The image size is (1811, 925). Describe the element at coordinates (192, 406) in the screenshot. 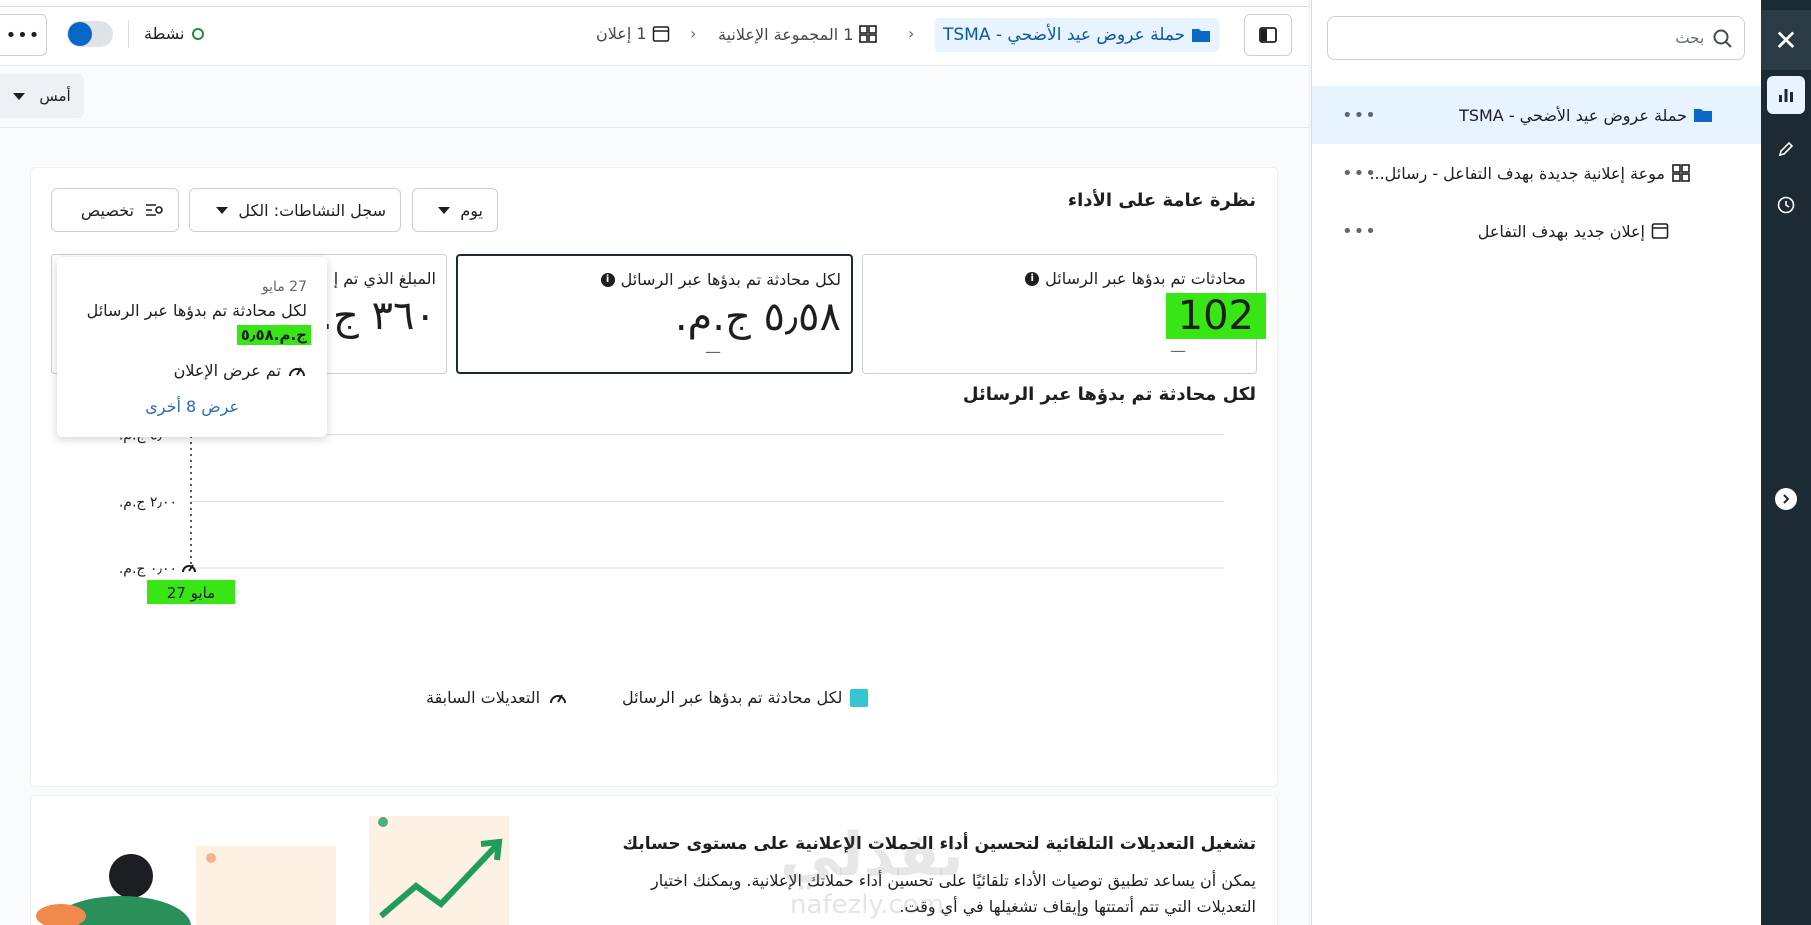

I see `show-more-link: عرض 8 أخرى` at that location.